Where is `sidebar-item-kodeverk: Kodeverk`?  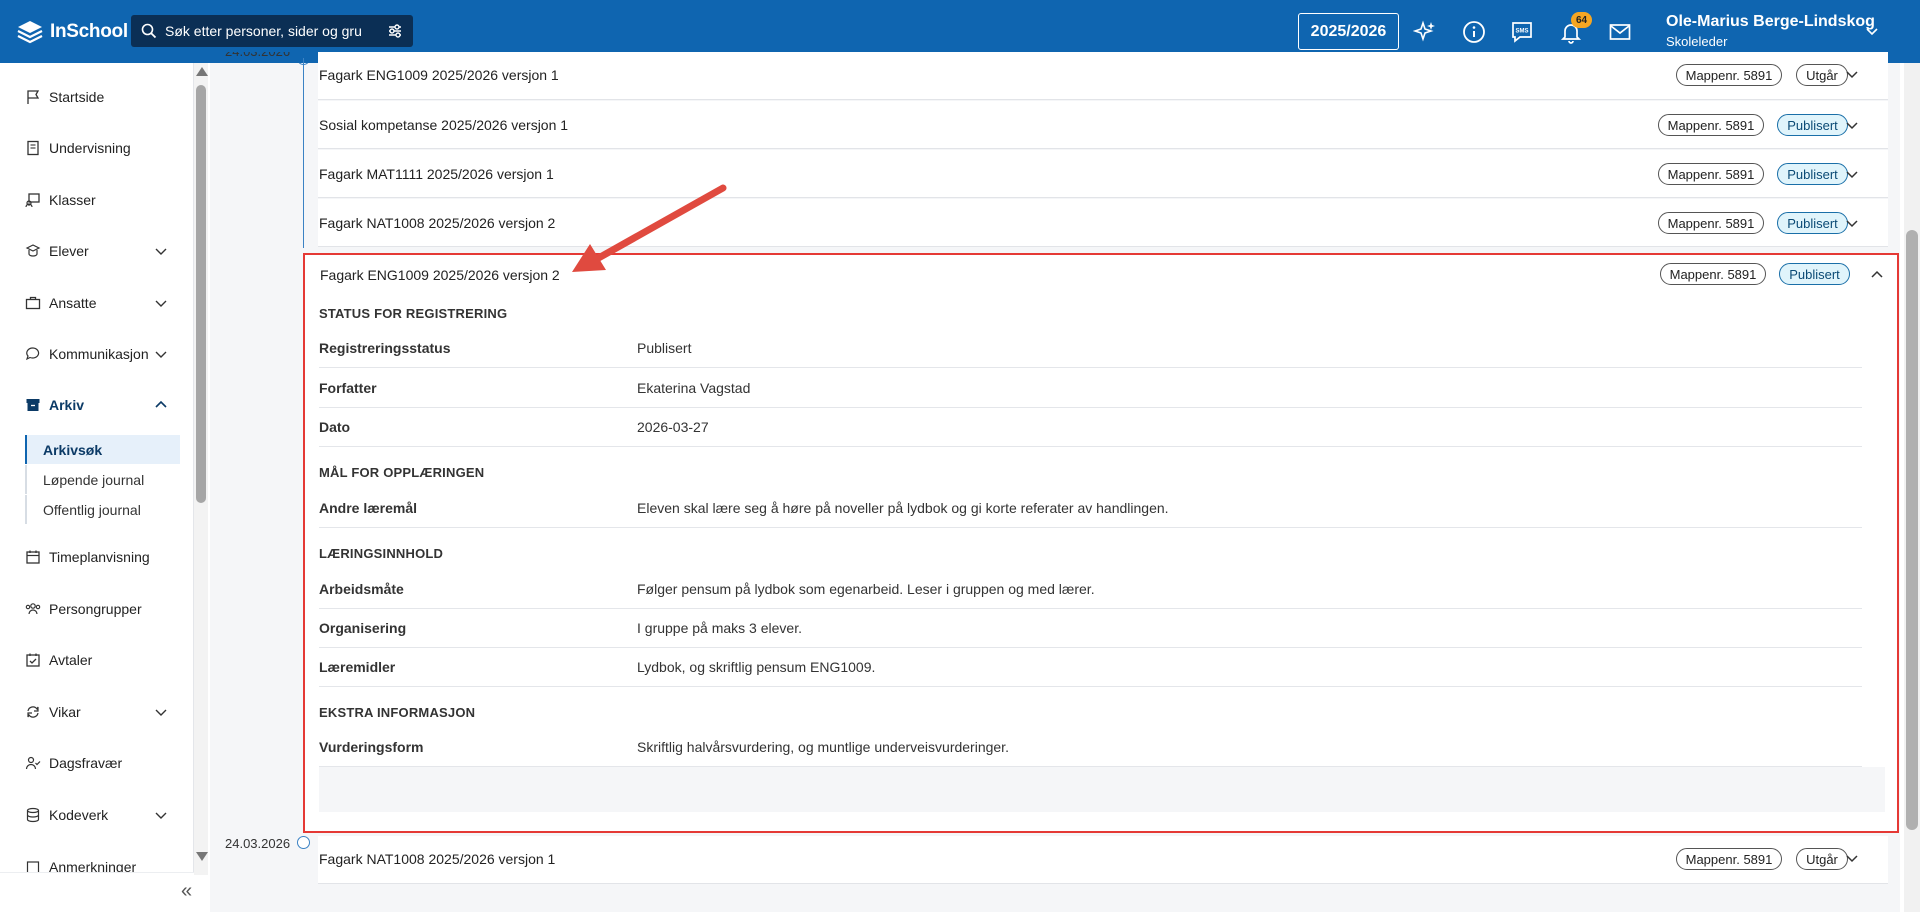 sidebar-item-kodeverk: Kodeverk is located at coordinates (97, 815).